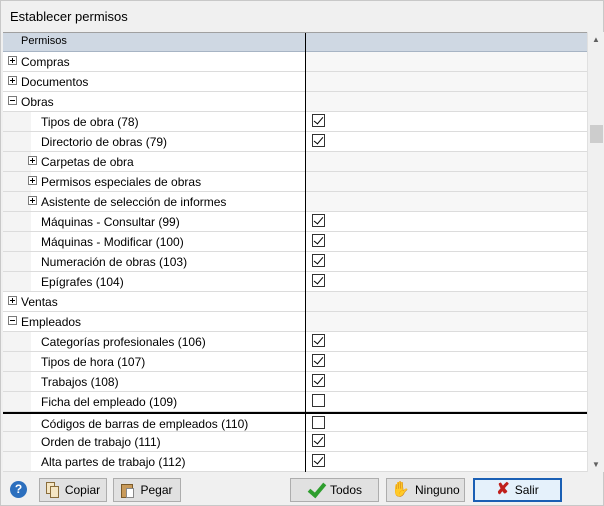 This screenshot has height=506, width=604. Describe the element at coordinates (295, 402) in the screenshot. I see `permission-row: Ficha del empleado (109)` at that location.